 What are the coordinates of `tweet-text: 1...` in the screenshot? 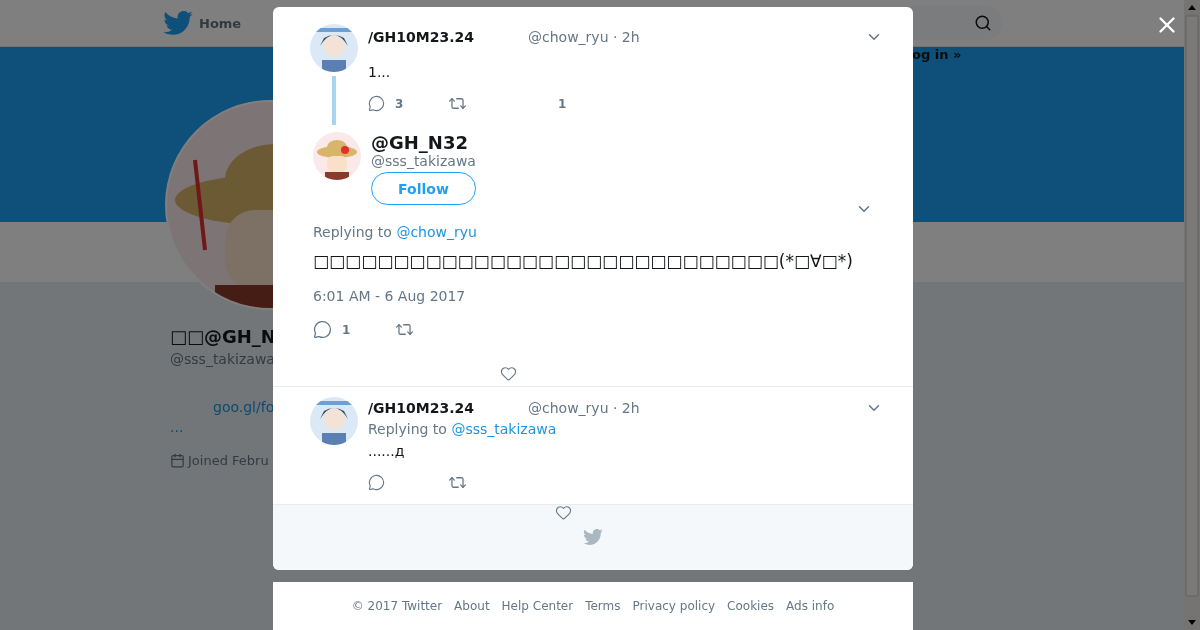 It's located at (380, 72).